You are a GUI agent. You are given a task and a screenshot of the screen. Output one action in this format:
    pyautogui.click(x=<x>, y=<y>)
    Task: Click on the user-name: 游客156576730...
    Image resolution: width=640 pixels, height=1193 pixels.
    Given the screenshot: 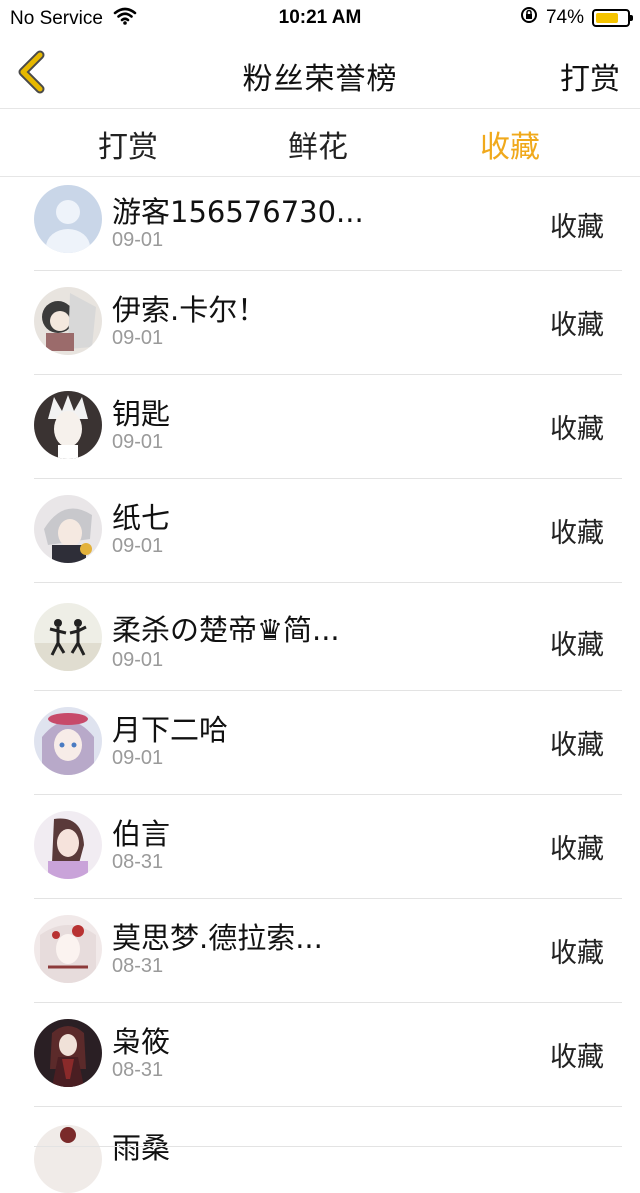 What is the action you would take?
    pyautogui.click(x=238, y=212)
    